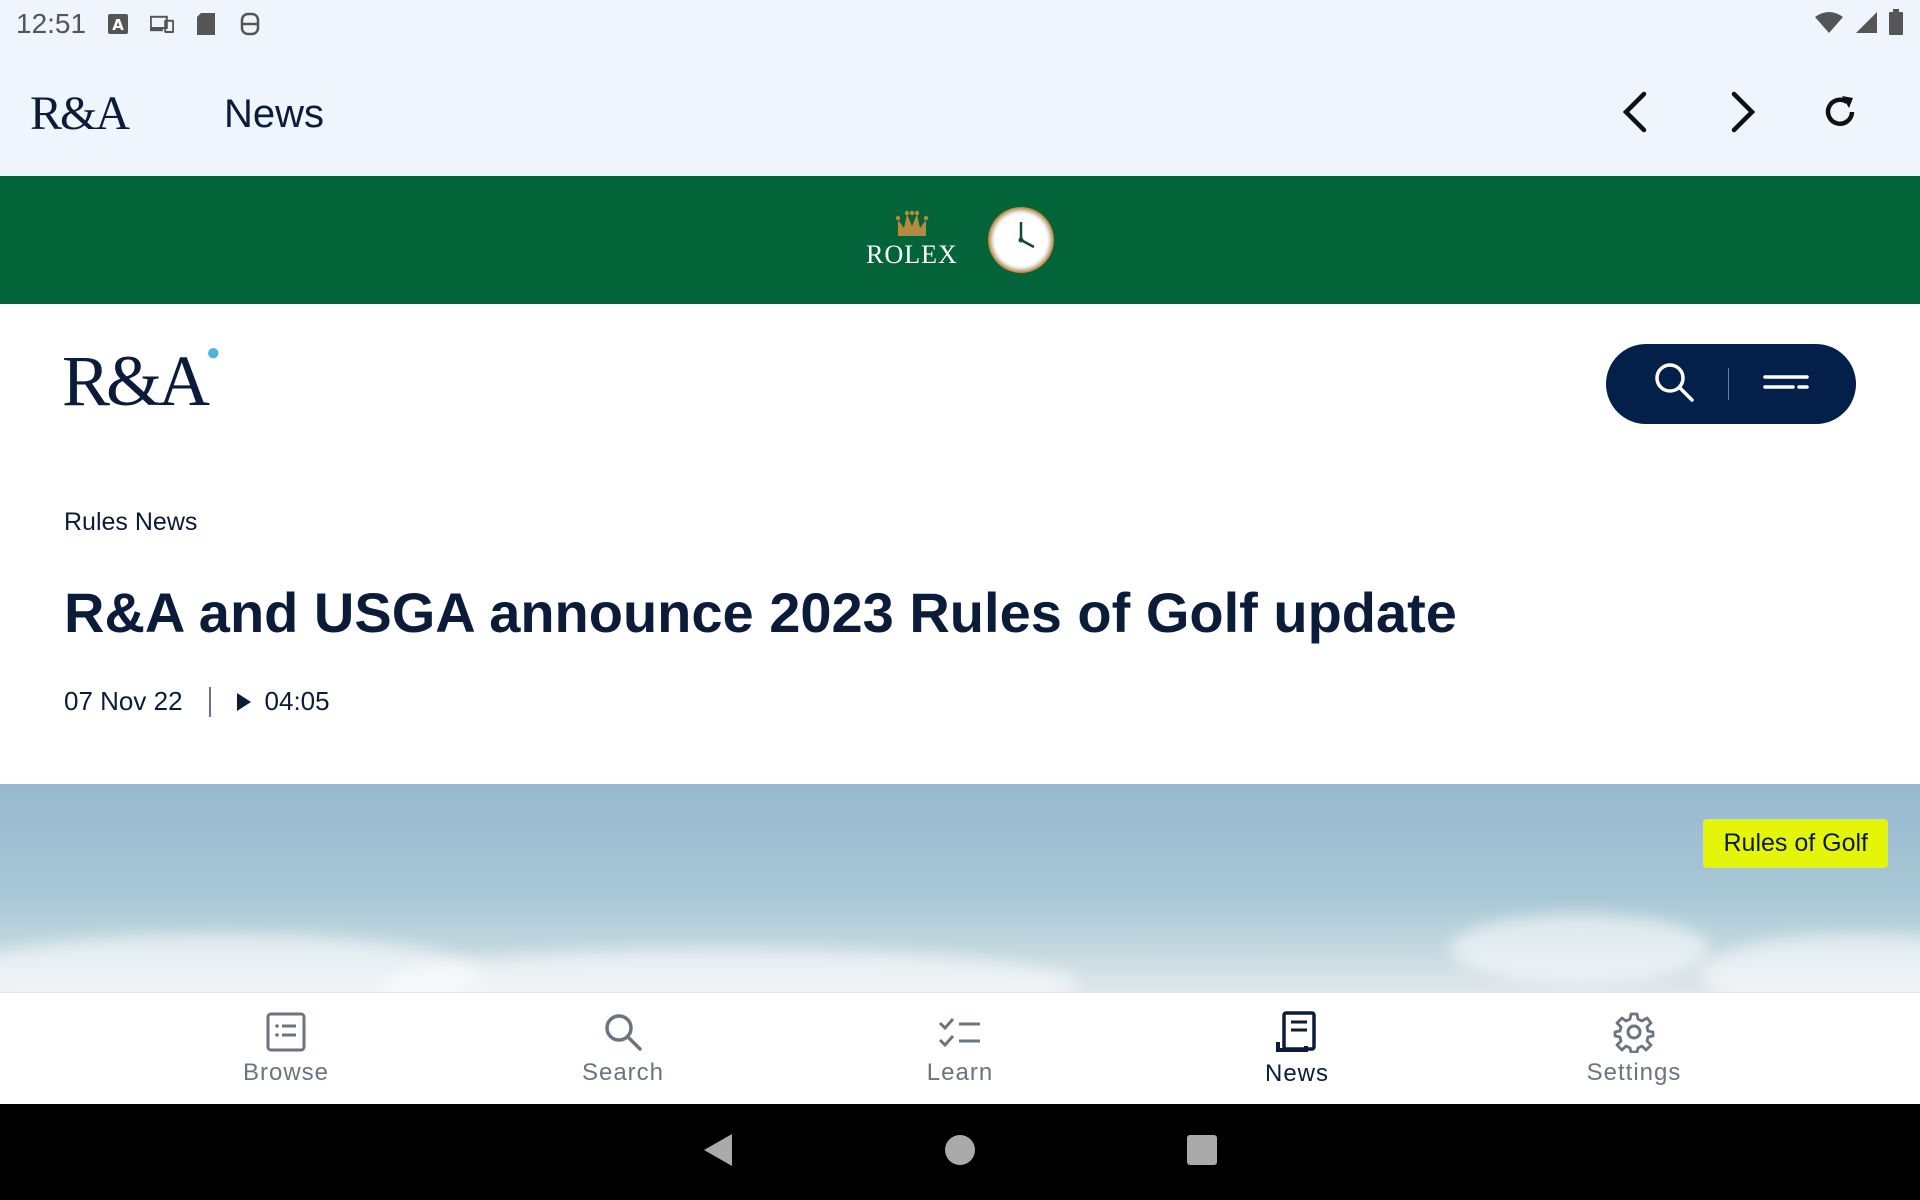 The image size is (1920, 1200). I want to click on article-category: Rules News, so click(130, 522).